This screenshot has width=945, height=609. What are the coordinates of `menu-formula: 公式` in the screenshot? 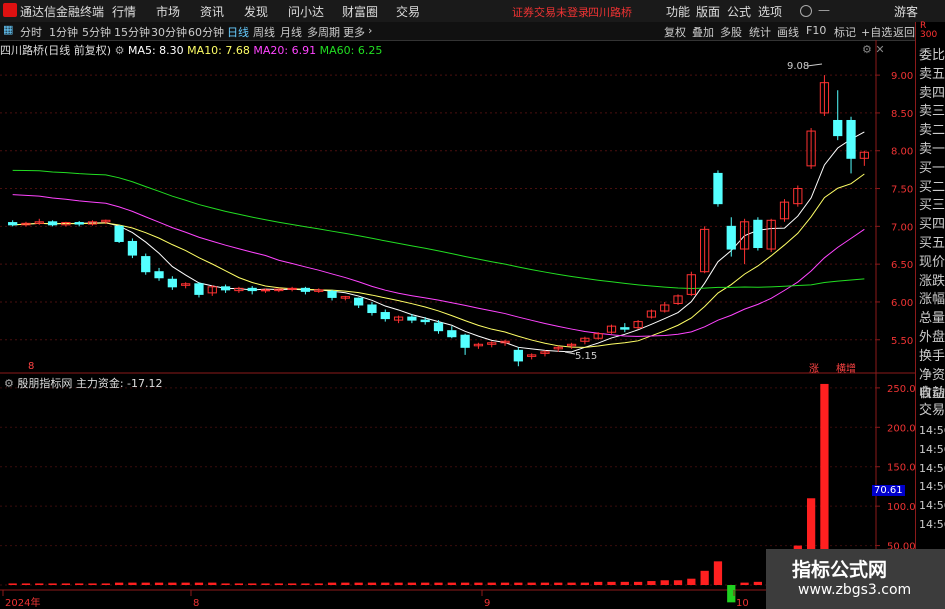 It's located at (739, 11).